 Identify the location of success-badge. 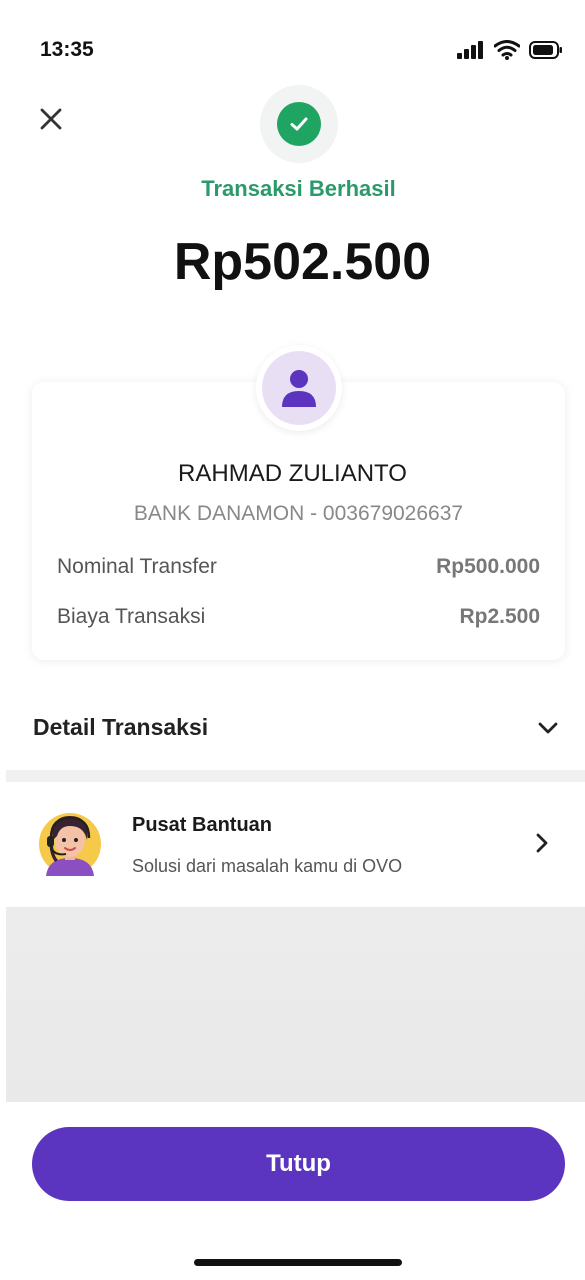
(299, 124).